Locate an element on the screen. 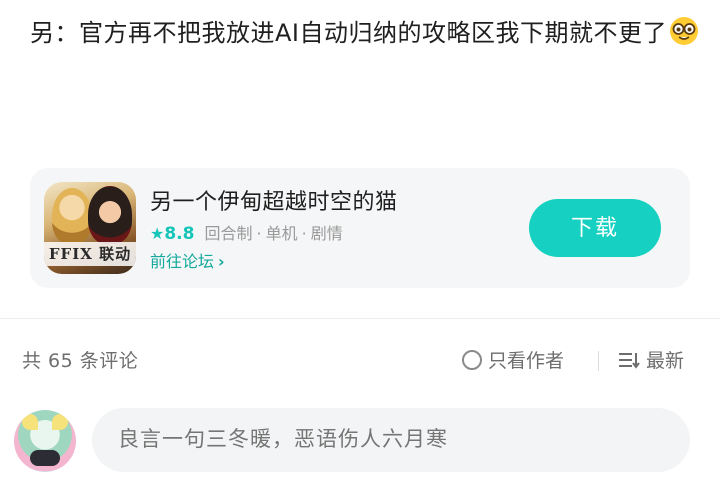 Image resolution: width=720 pixels, height=485 pixels. comment-input is located at coordinates (391, 440).